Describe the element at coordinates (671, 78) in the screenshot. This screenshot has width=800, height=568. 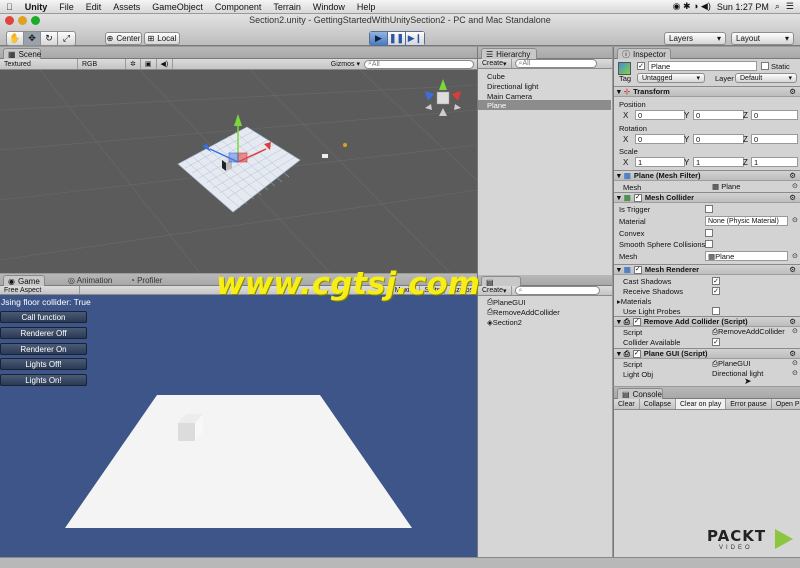
I see `tag-dropdown: Untagged ▾` at that location.